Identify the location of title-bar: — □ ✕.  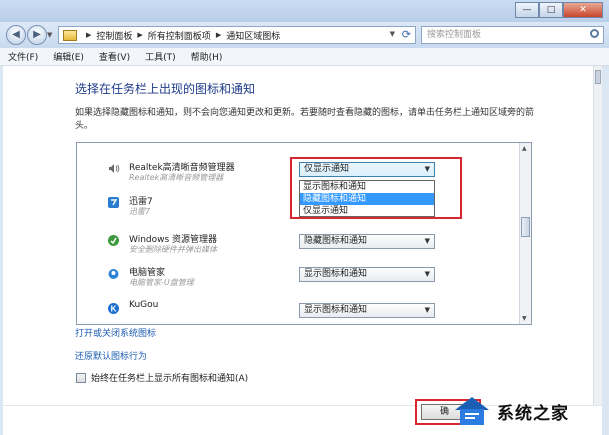
(304, 11).